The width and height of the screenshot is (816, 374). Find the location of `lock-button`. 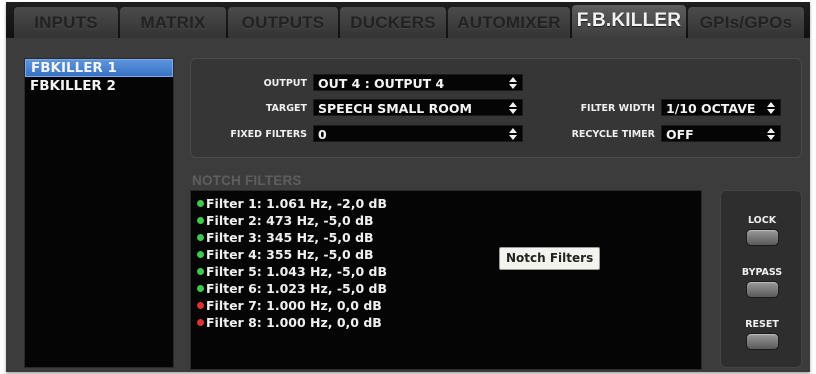

lock-button is located at coordinates (762, 237).